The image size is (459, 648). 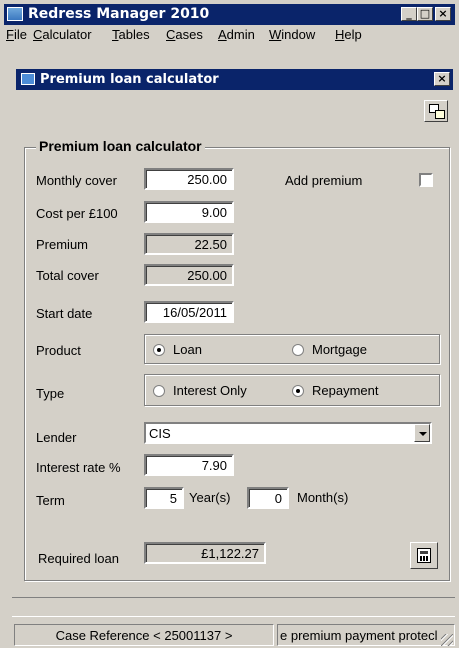 I want to click on total-cover-value: 250.00, so click(x=189, y=275).